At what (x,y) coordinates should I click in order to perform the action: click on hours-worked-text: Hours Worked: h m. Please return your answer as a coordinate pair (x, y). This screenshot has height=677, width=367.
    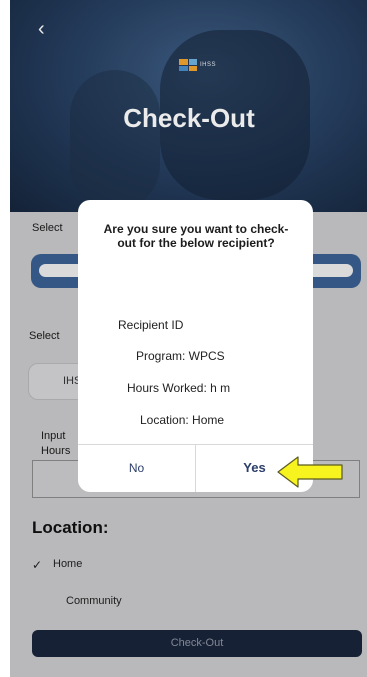
    Looking at the image, I should click on (179, 388).